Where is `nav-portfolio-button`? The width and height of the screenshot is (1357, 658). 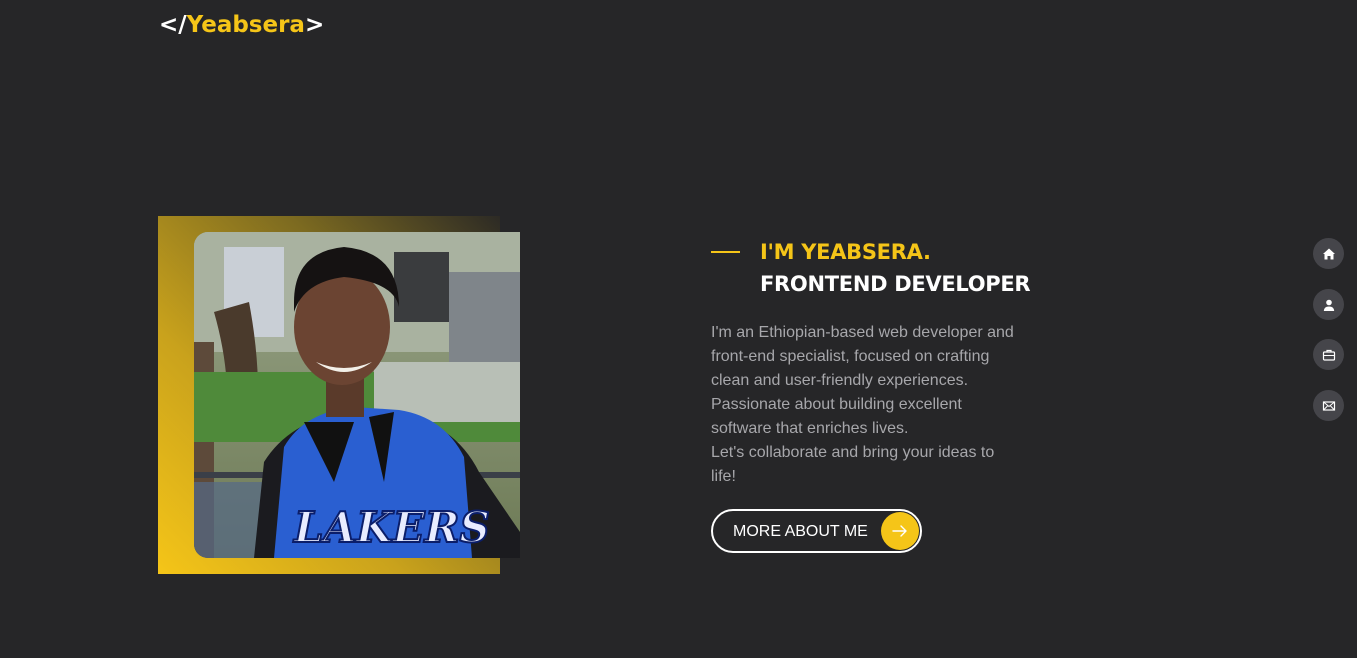
nav-portfolio-button is located at coordinates (1328, 354).